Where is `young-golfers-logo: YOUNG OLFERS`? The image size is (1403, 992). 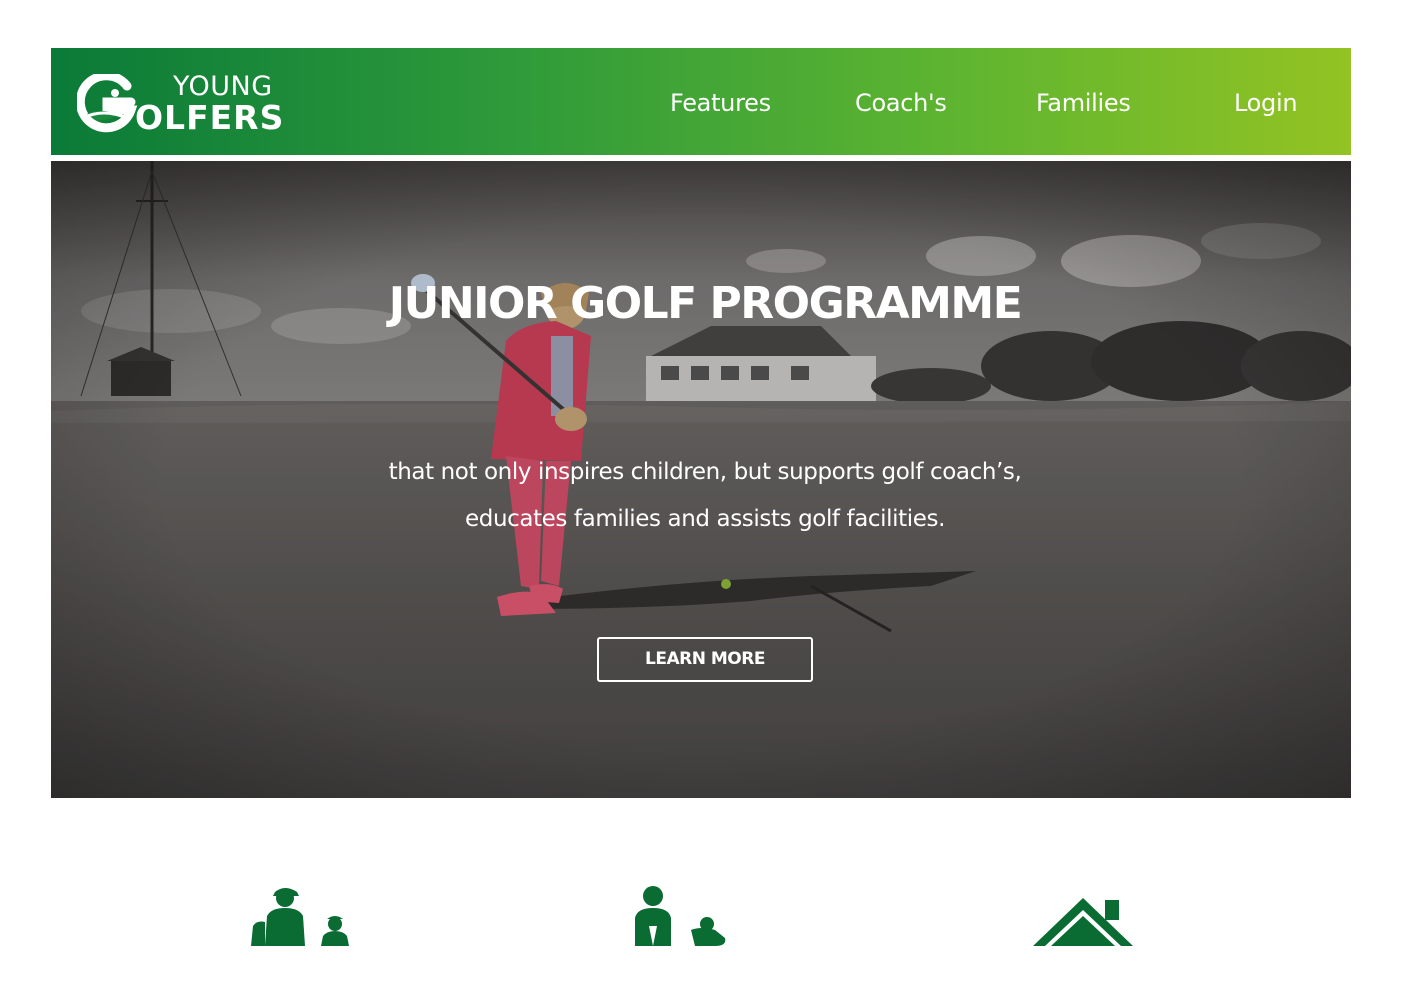 young-golfers-logo: YOUNG OLFERS is located at coordinates (184, 104).